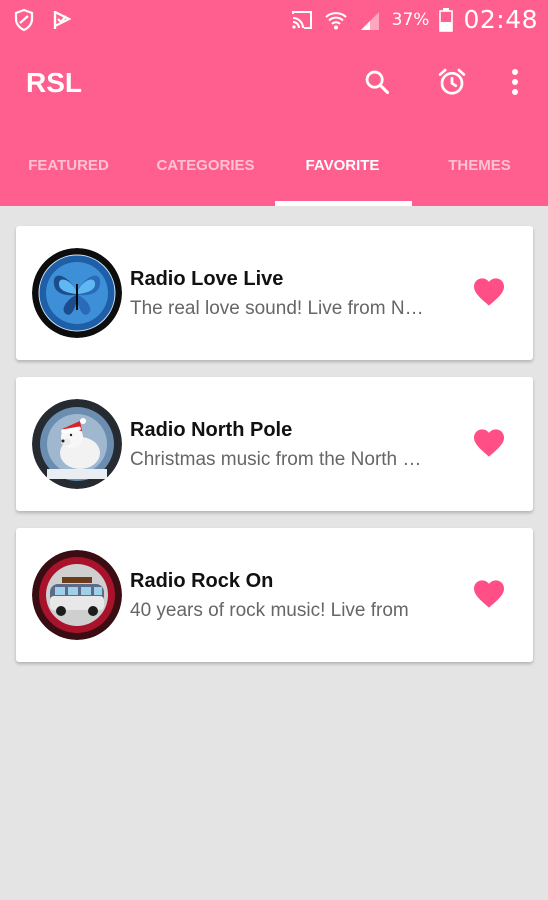 The height and width of the screenshot is (900, 548). What do you see at coordinates (24, 20) in the screenshot?
I see `shield-icon` at bounding box center [24, 20].